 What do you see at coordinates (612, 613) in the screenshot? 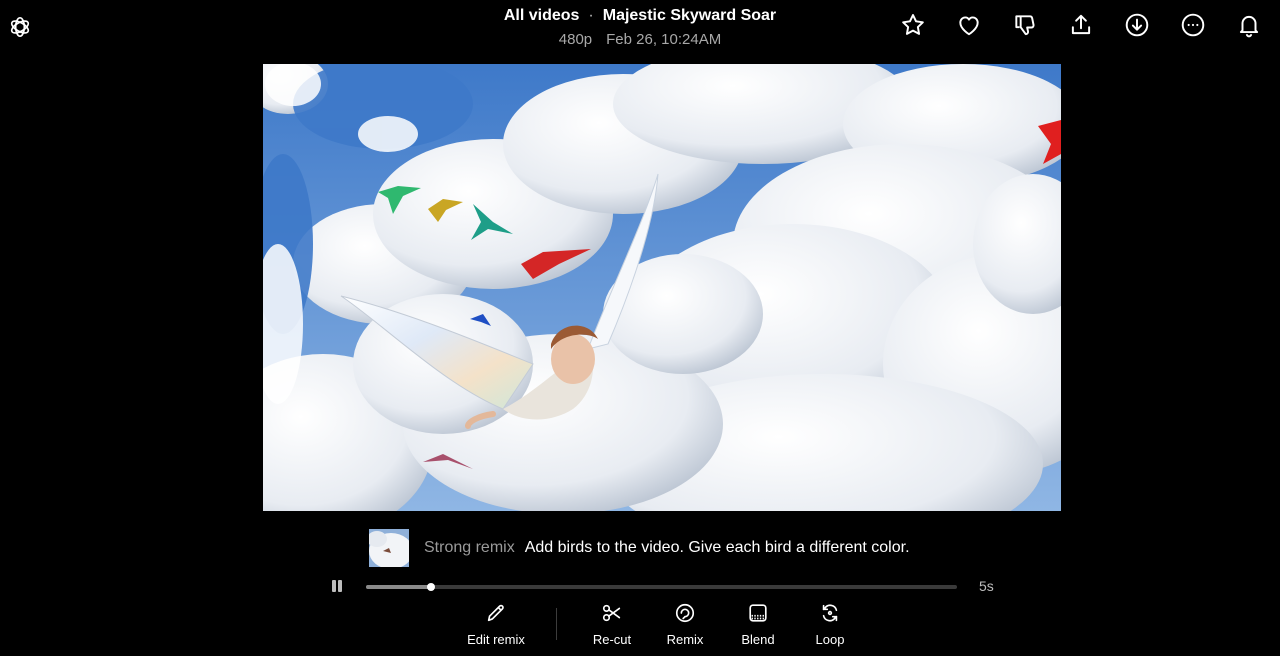
I see `scissors-icon` at bounding box center [612, 613].